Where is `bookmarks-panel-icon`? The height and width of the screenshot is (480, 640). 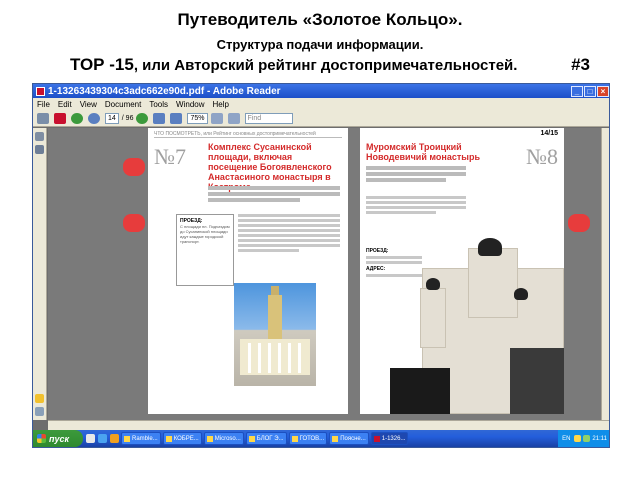
bookmarks-panel-icon is located at coordinates (39, 149).